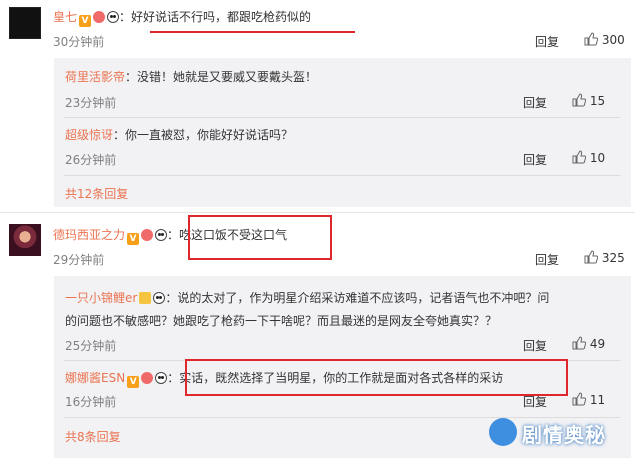 The image size is (635, 460). What do you see at coordinates (564, 435) in the screenshot?
I see `watermark-text: 剧情奥秘` at bounding box center [564, 435].